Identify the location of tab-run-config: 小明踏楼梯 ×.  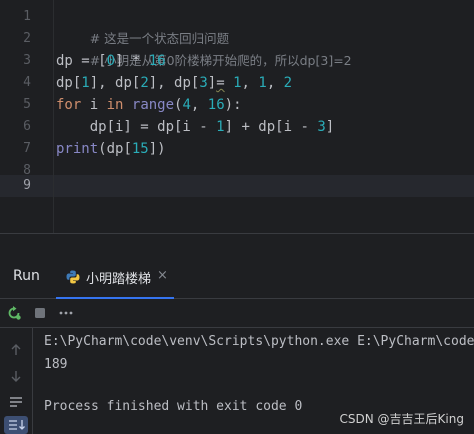
(116, 277).